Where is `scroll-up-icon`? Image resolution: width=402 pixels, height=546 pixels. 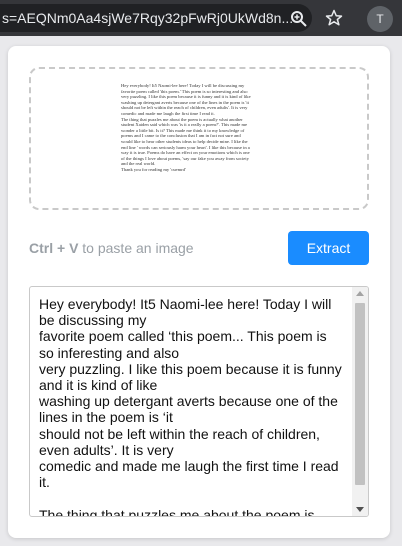
scroll-up-icon is located at coordinates (360, 293).